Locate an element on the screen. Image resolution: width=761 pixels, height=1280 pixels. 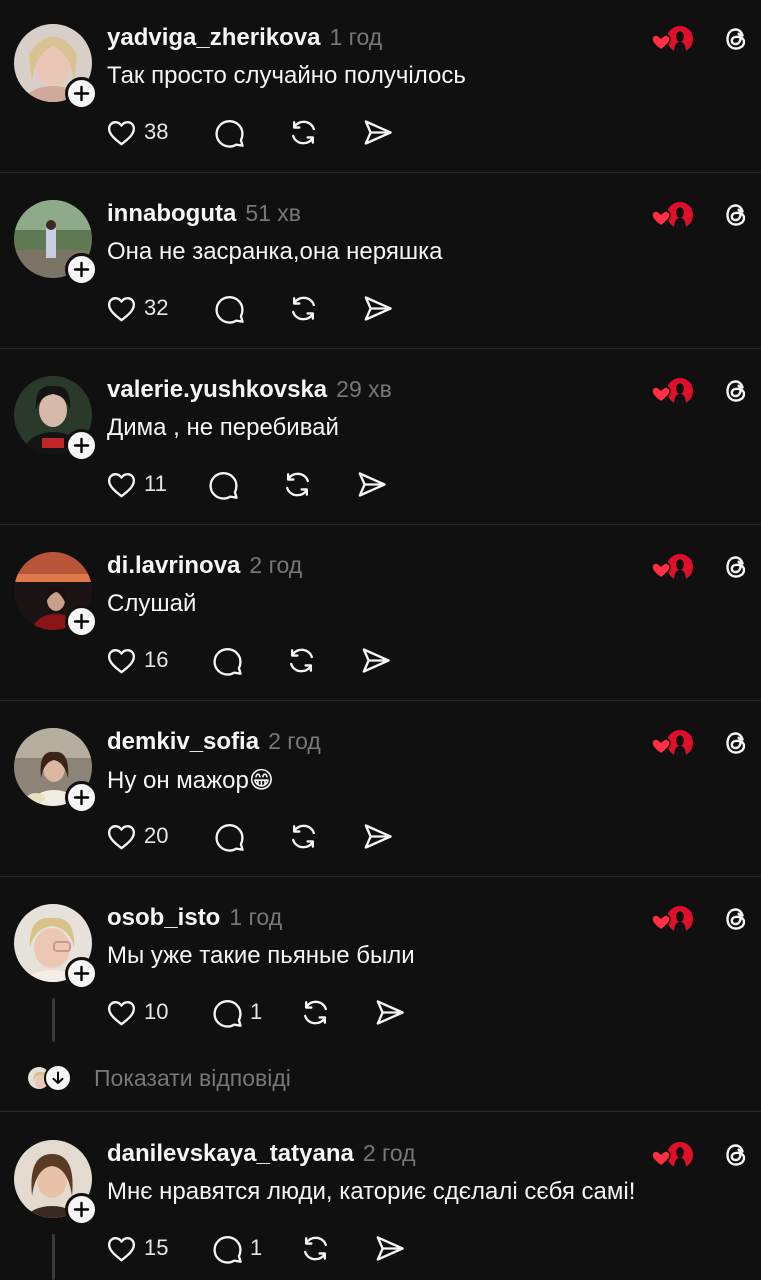
username: osob_isto is located at coordinates (163, 918).